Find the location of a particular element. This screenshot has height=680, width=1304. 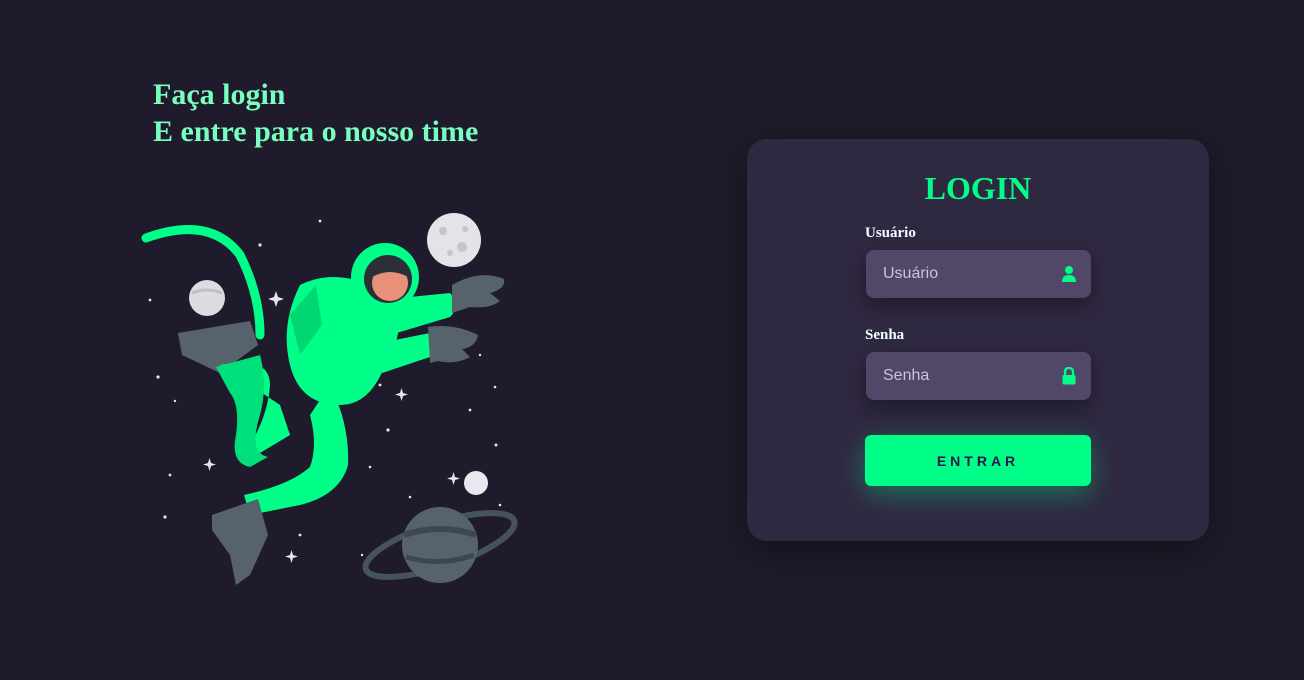

login-submit-button: ENTRAR is located at coordinates (978, 460).